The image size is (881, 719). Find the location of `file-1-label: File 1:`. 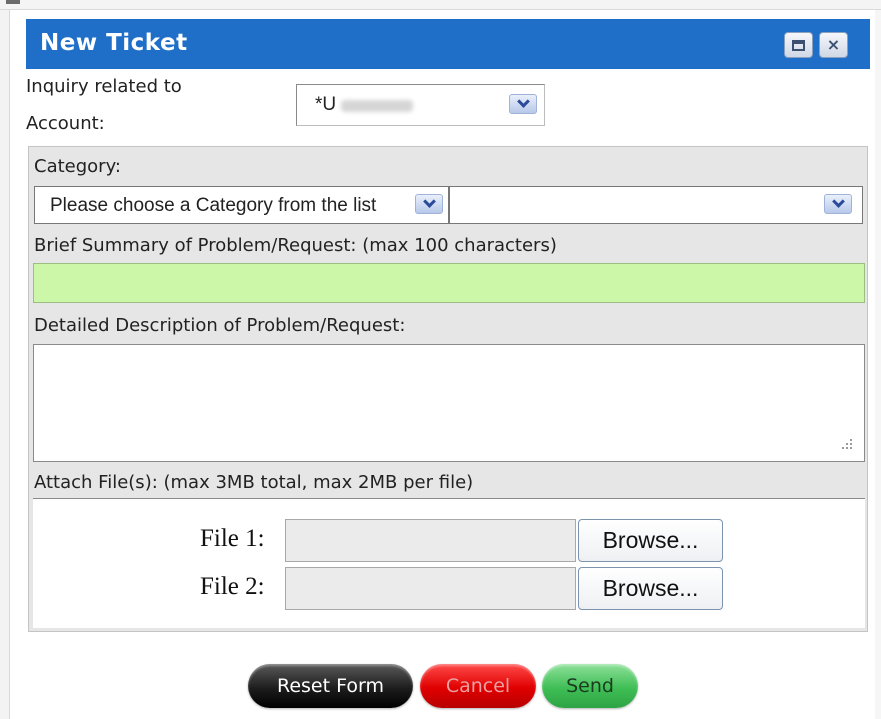

file-1-label: File 1: is located at coordinates (232, 538).